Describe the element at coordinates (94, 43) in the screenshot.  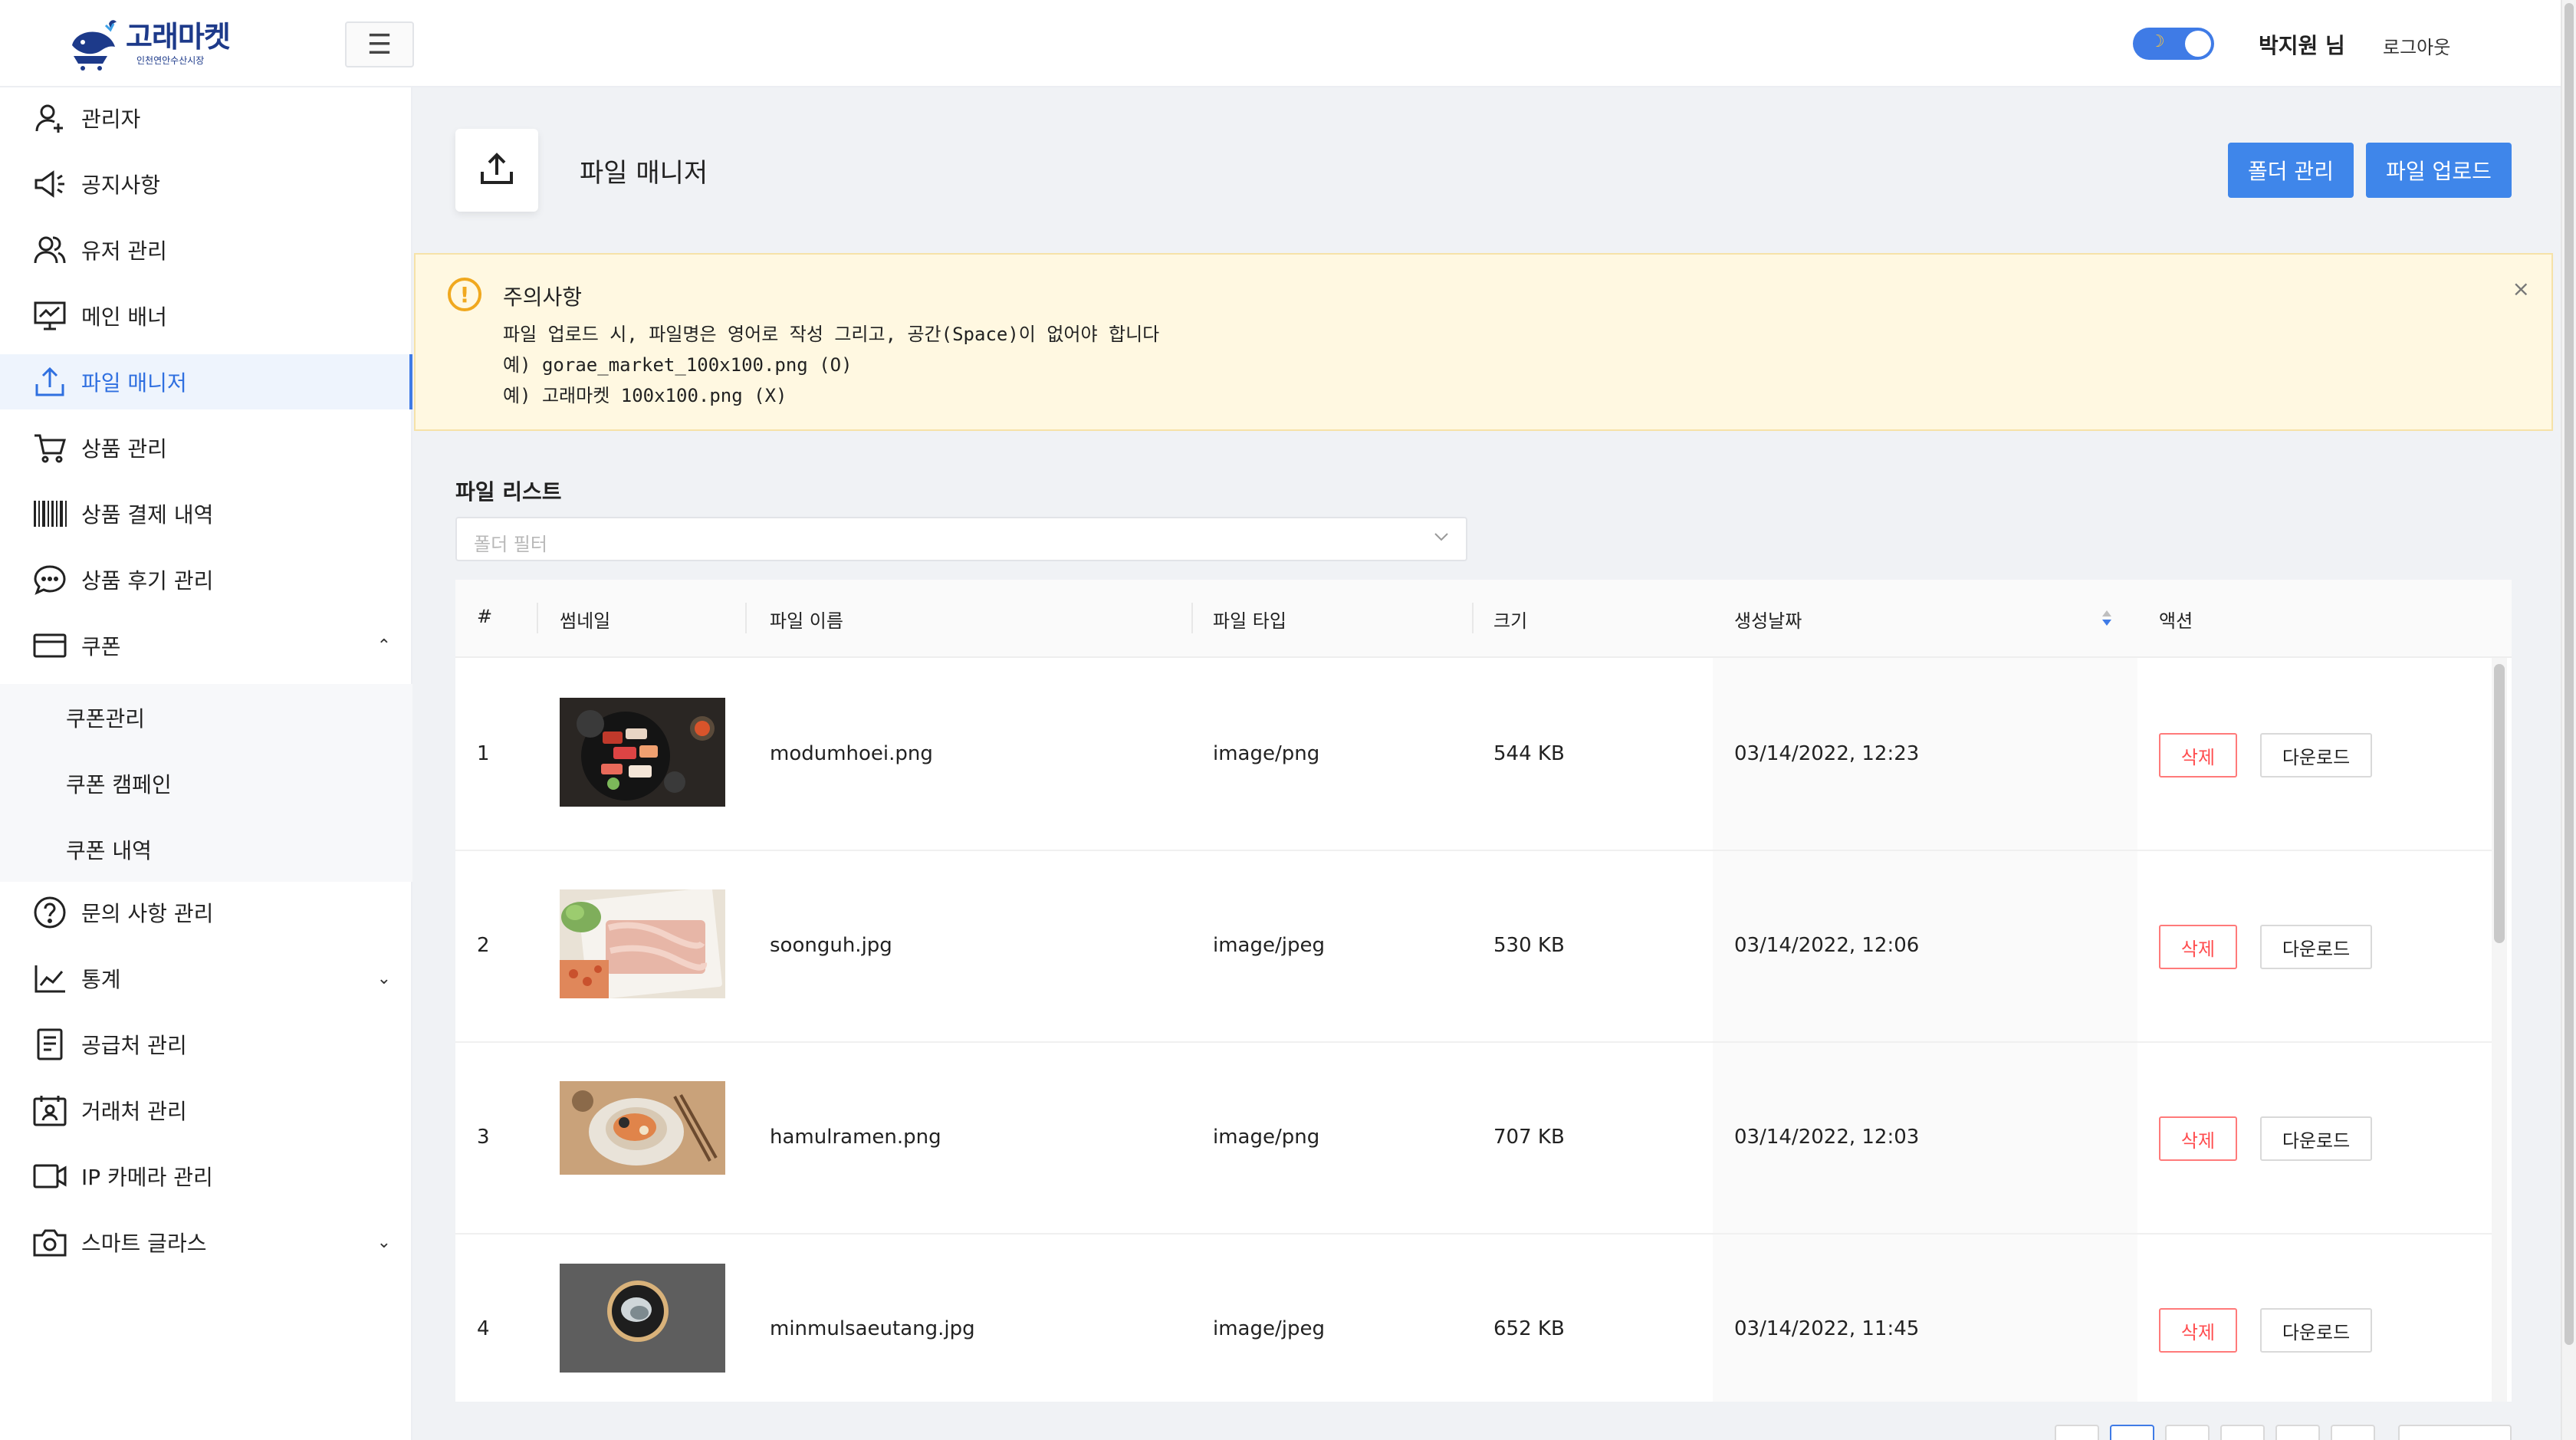
I see `whale-logo-icon` at that location.